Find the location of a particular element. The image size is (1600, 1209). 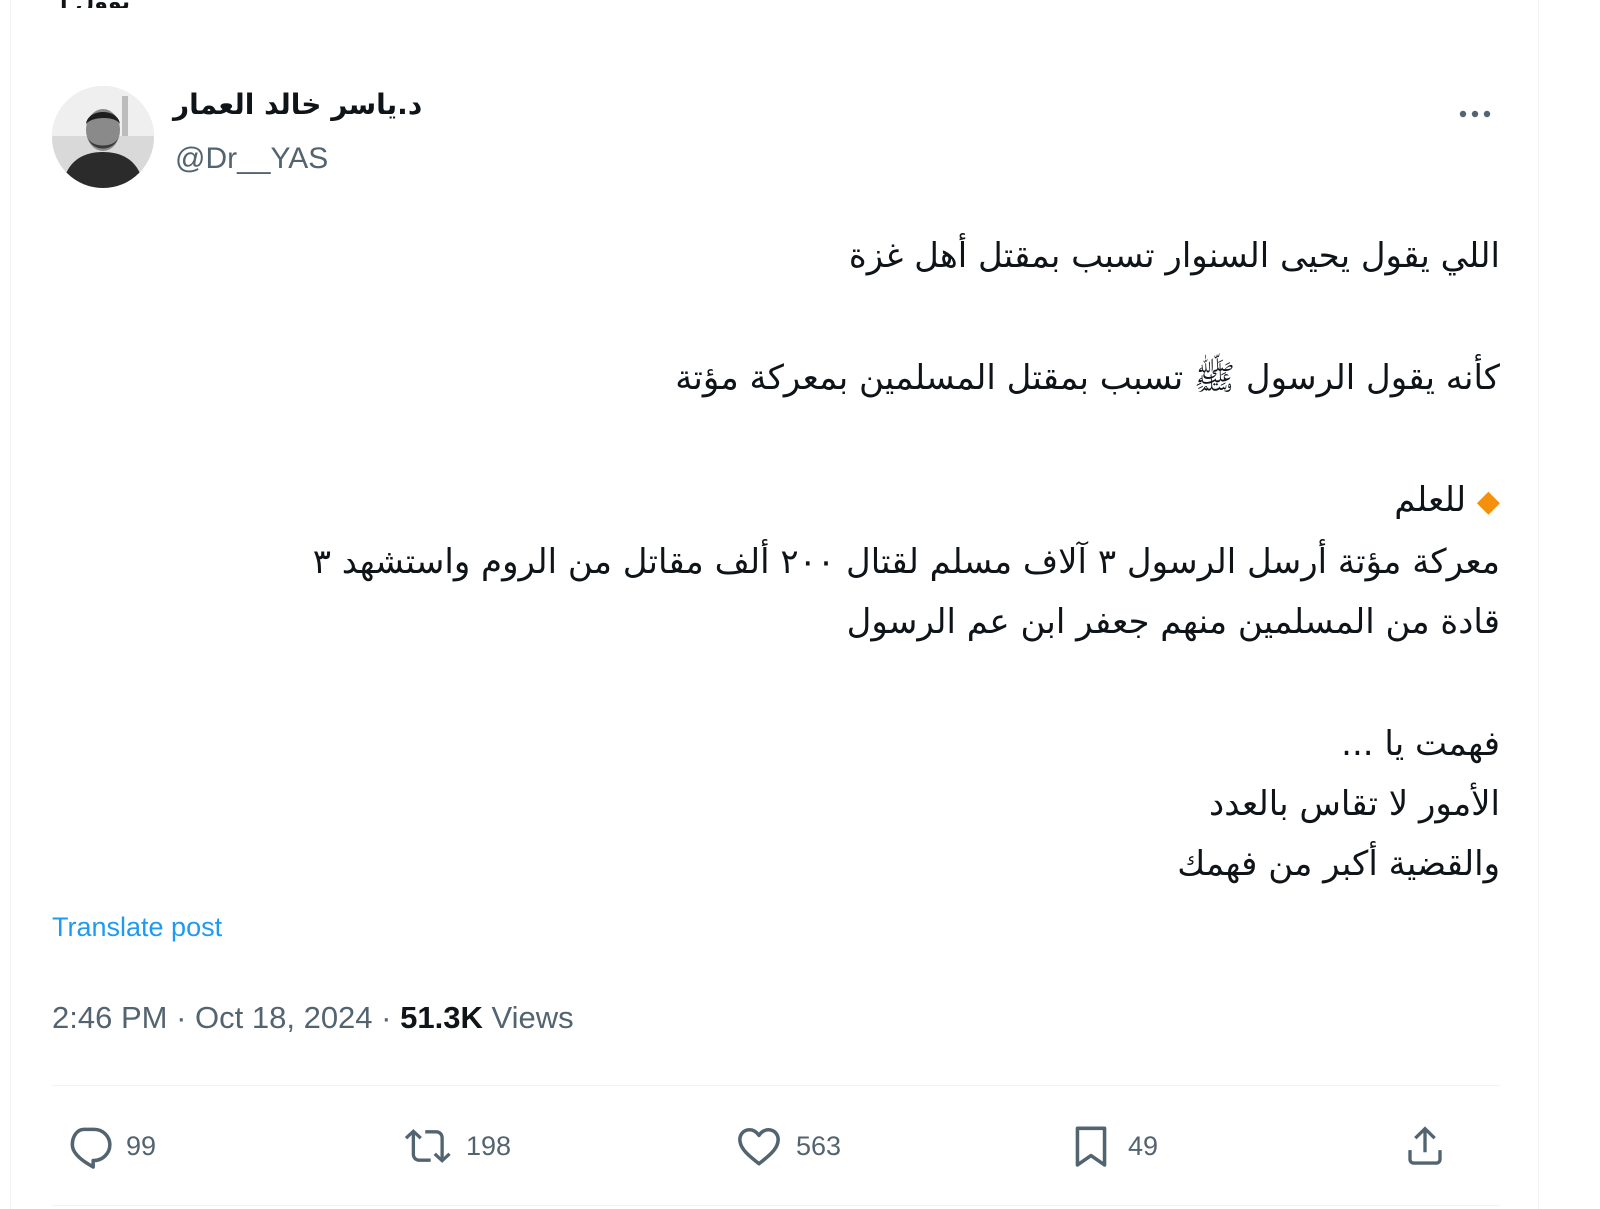

column-border-right is located at coordinates (1538, 604).